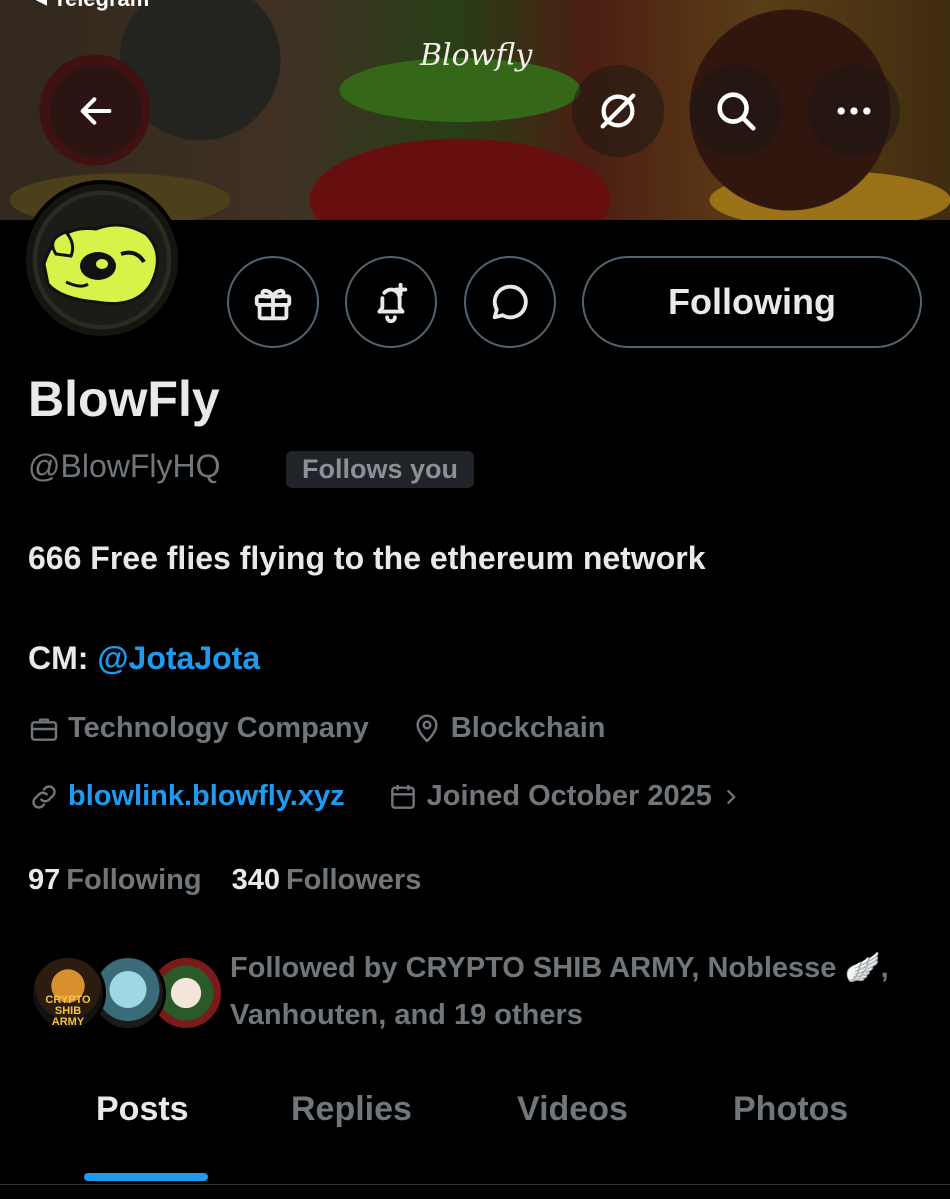 Image resolution: width=950 pixels, height=1199 pixels. I want to click on grok-button, so click(618, 111).